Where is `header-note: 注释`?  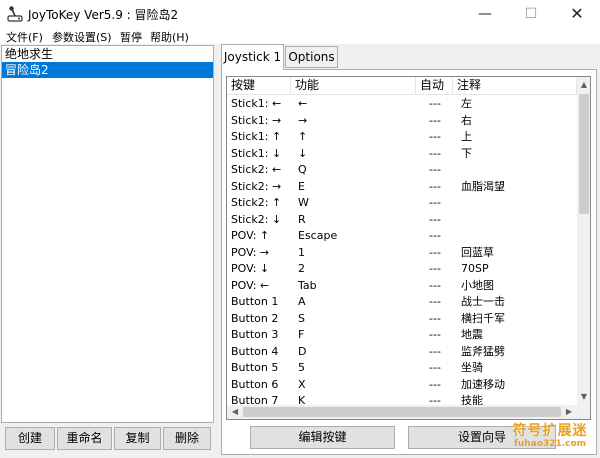 header-note: 注释 is located at coordinates (515, 86).